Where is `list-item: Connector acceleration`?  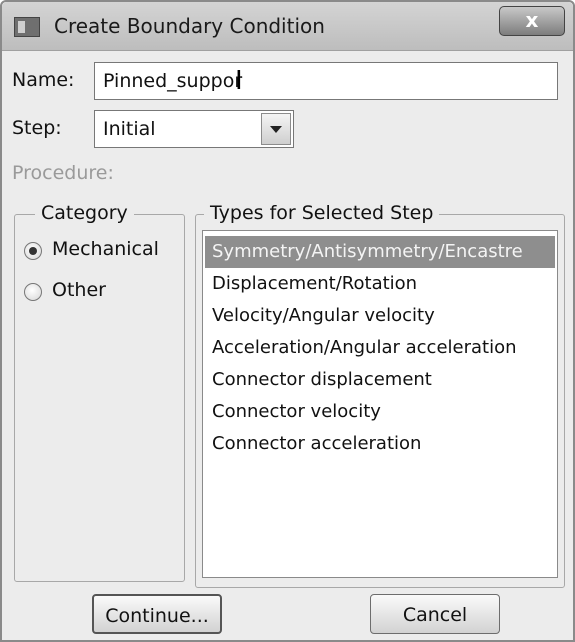
list-item: Connector acceleration is located at coordinates (380, 444).